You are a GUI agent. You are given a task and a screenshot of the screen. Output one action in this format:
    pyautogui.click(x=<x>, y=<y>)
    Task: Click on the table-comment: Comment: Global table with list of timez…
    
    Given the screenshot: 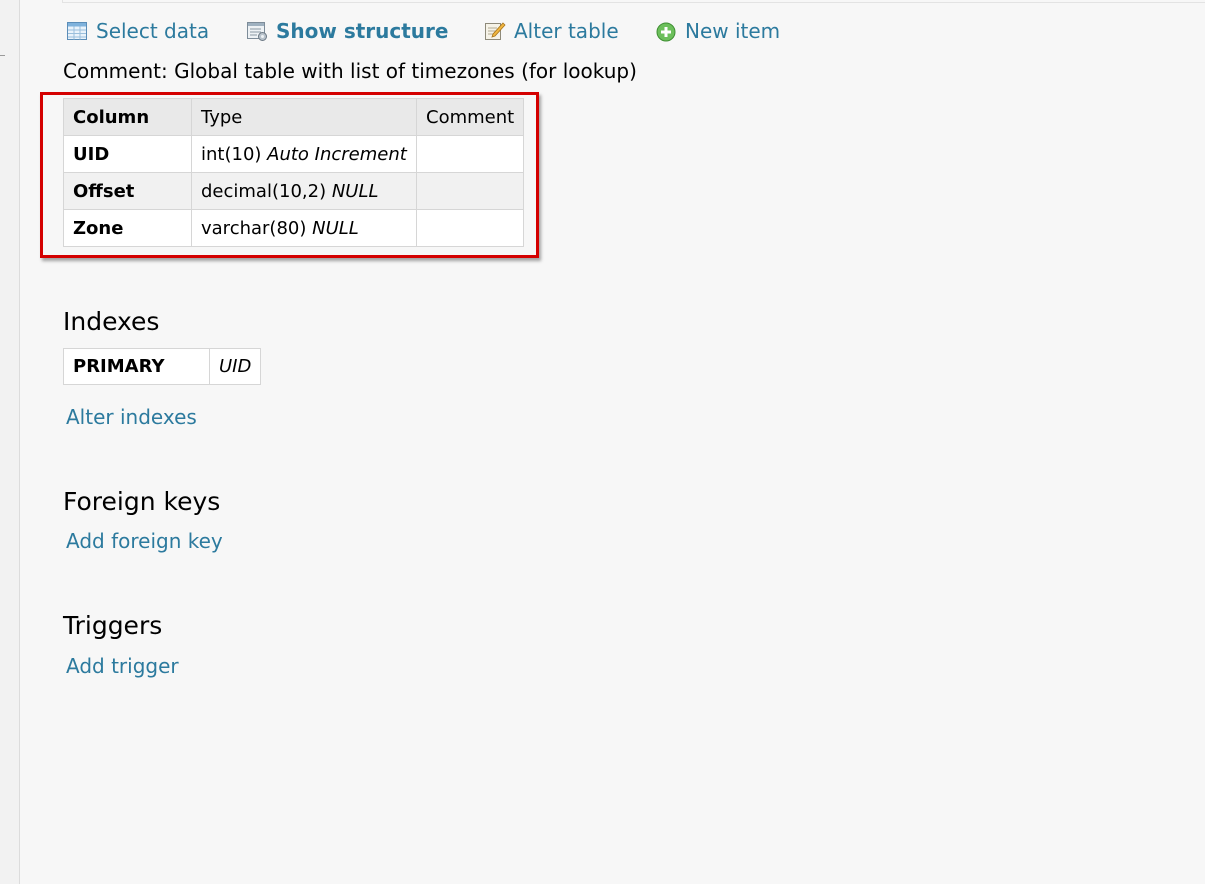 What is the action you would take?
    pyautogui.click(x=350, y=71)
    